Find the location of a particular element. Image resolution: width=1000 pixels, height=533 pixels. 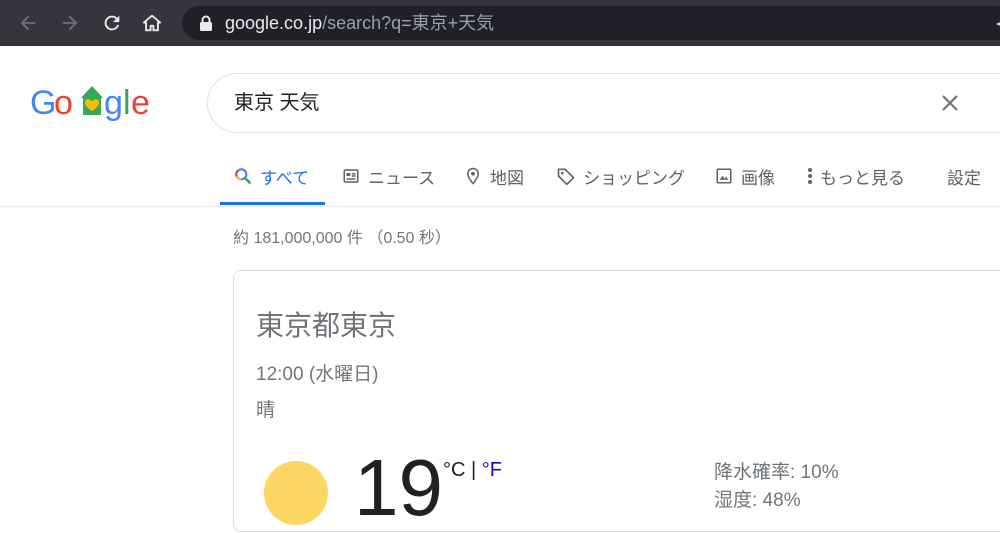

tab-label: 設定 is located at coordinates (964, 178).